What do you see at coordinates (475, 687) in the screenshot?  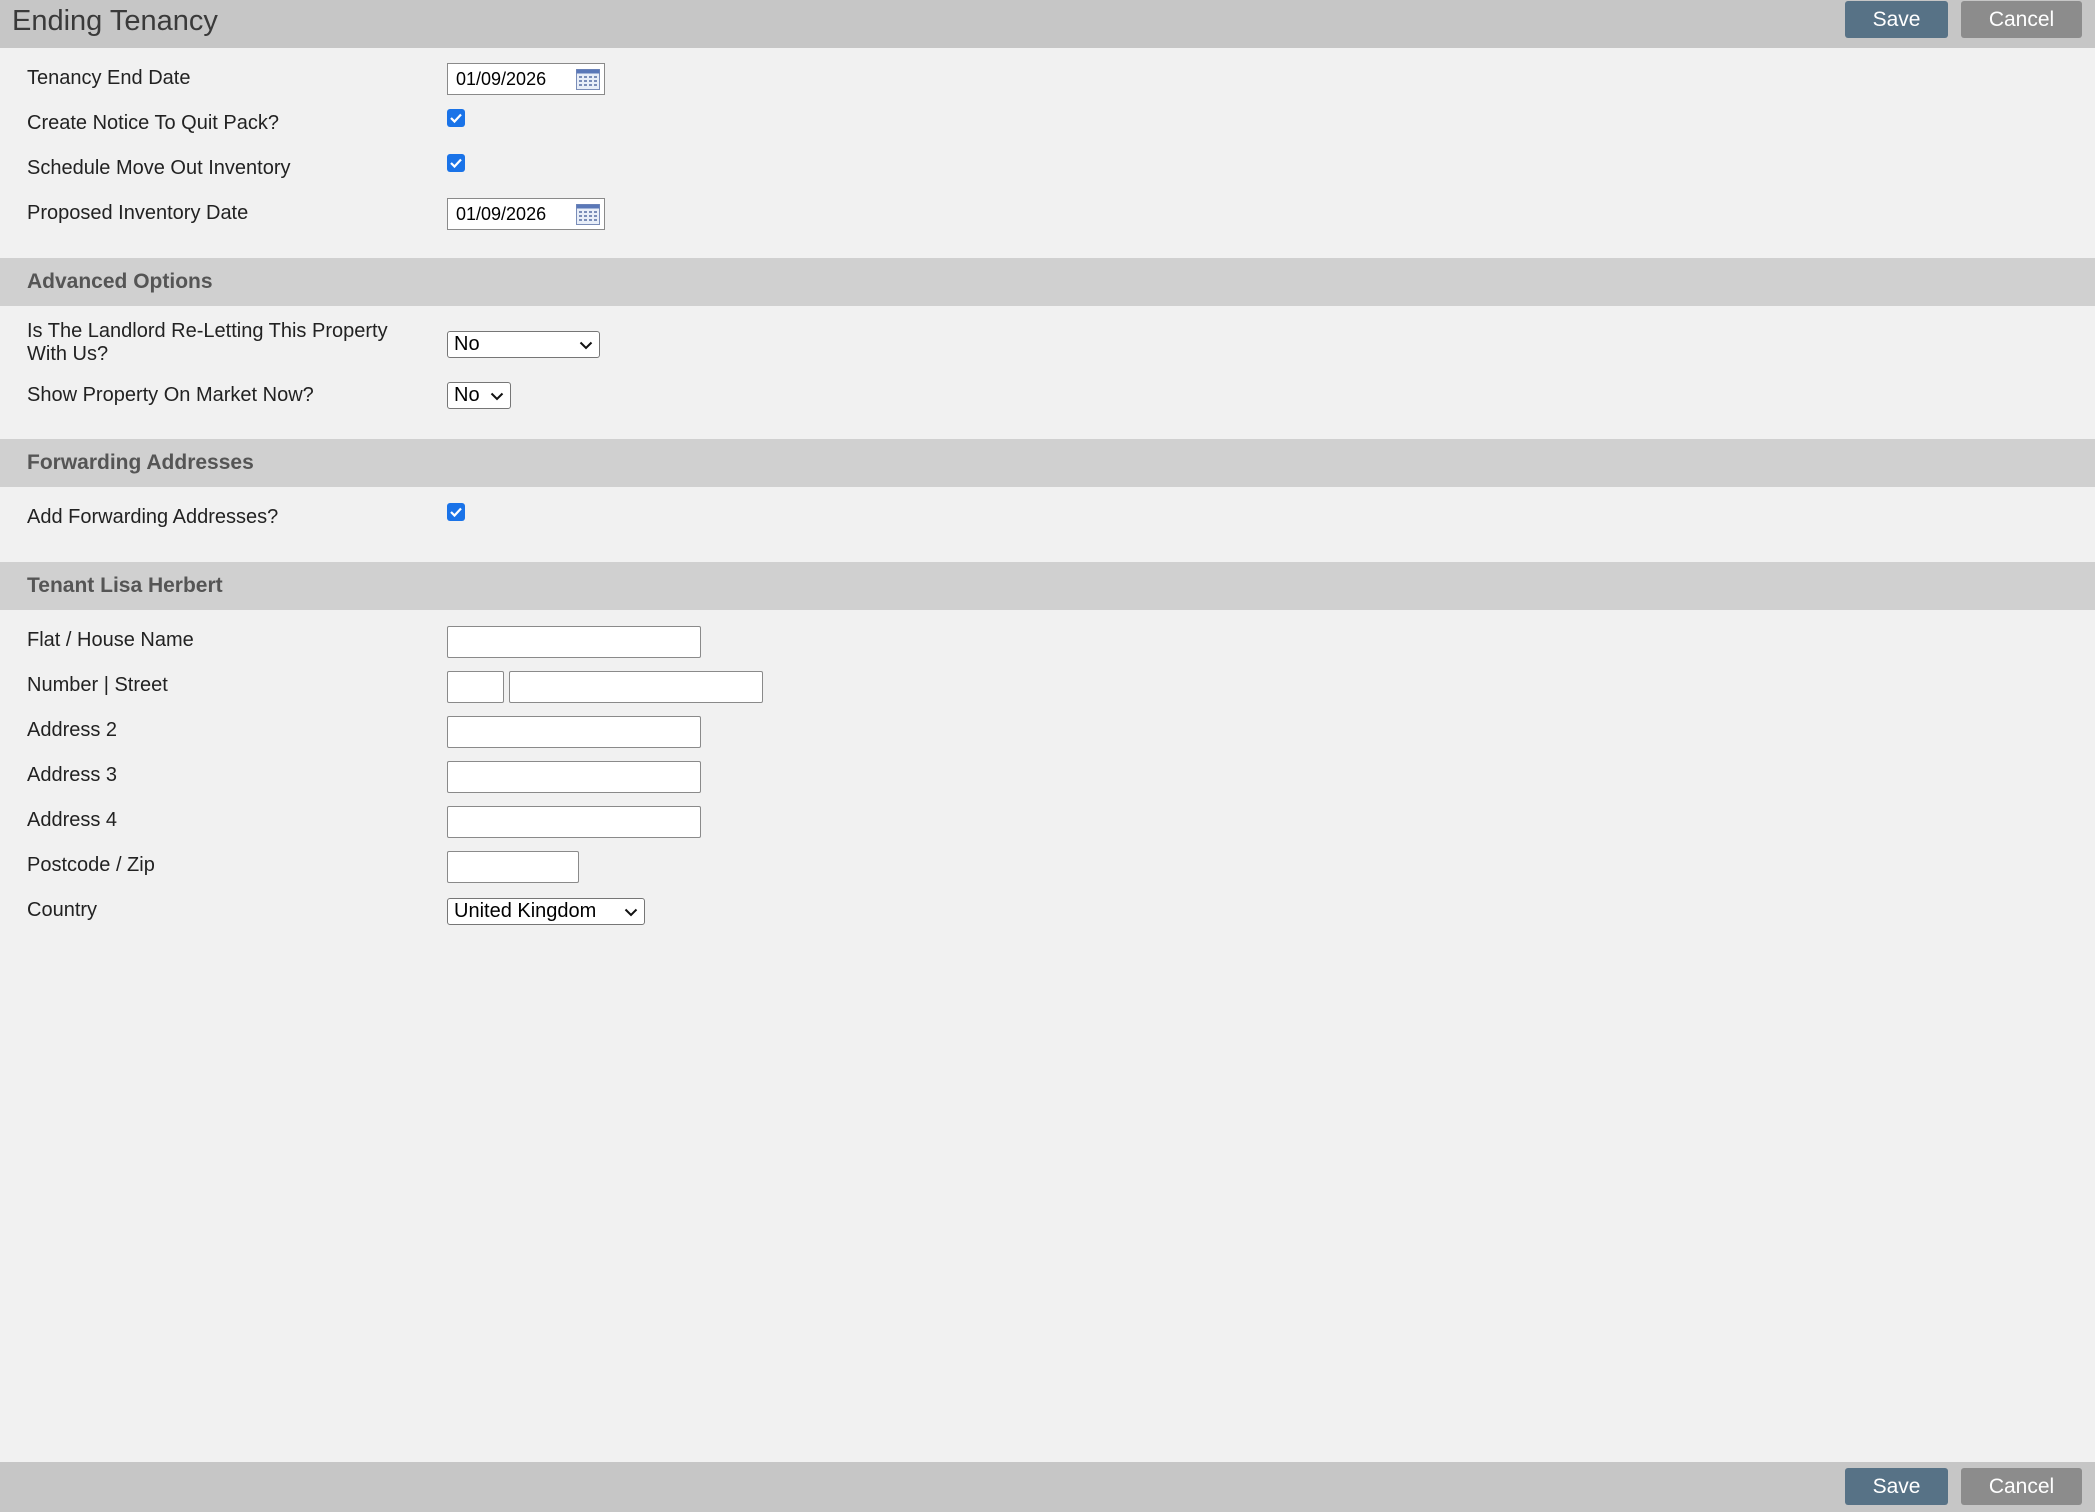 I see `number-input` at bounding box center [475, 687].